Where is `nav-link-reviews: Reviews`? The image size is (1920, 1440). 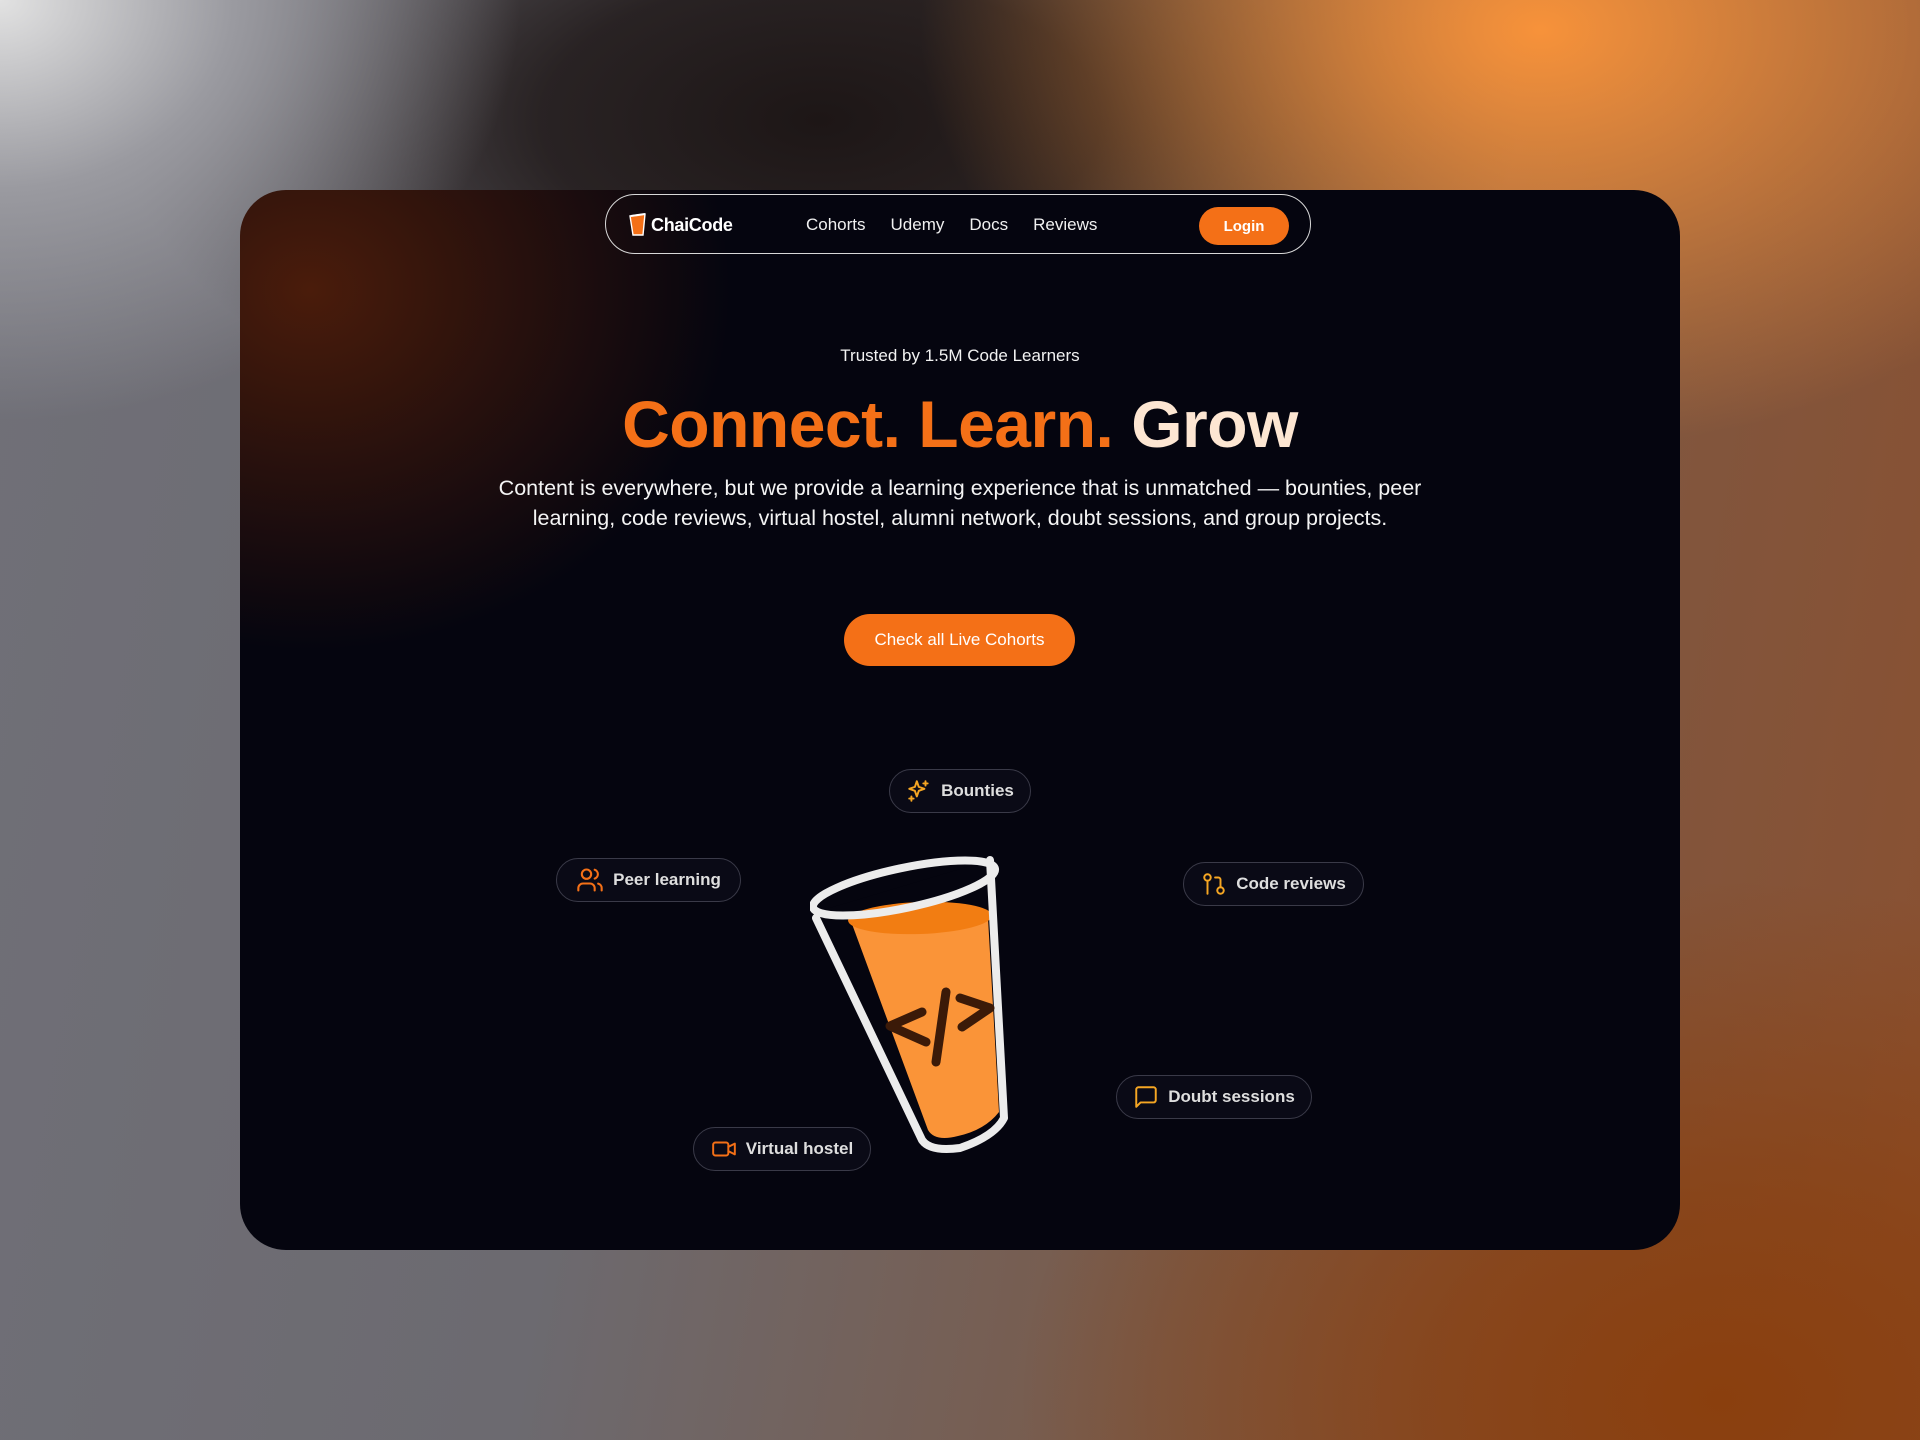
nav-link-reviews: Reviews is located at coordinates (1065, 225).